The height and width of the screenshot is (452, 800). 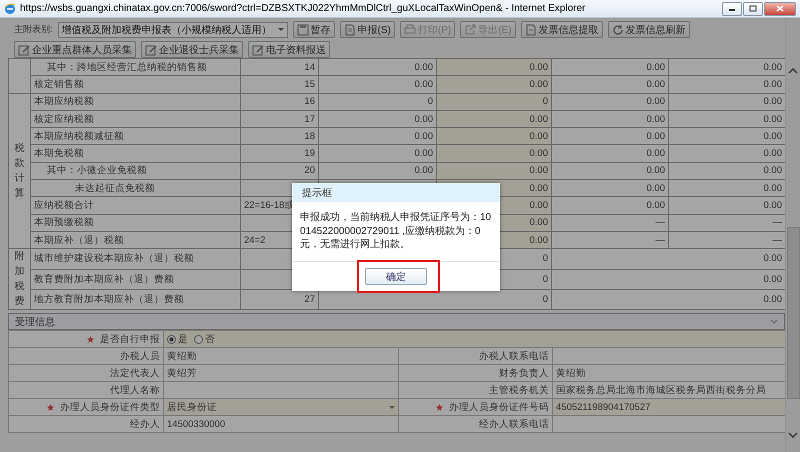 I want to click on row-label: 地方教育附加本期应补（退）费额, so click(x=135, y=299).